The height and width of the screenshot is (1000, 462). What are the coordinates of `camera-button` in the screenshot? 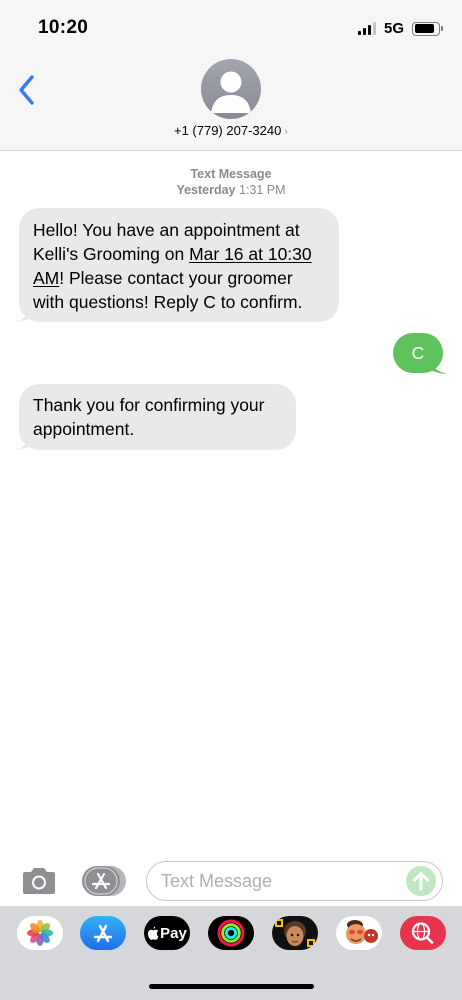 It's located at (39, 881).